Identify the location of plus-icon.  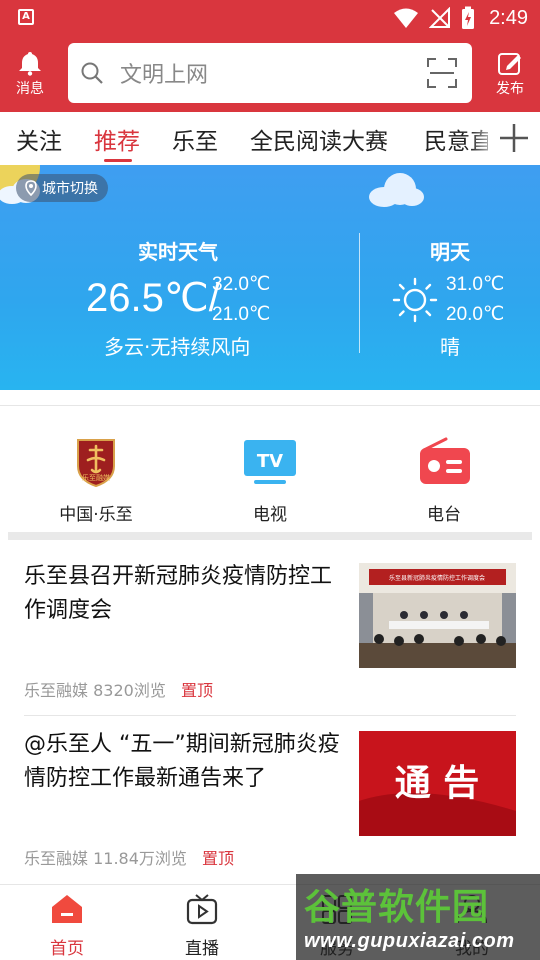
(514, 138).